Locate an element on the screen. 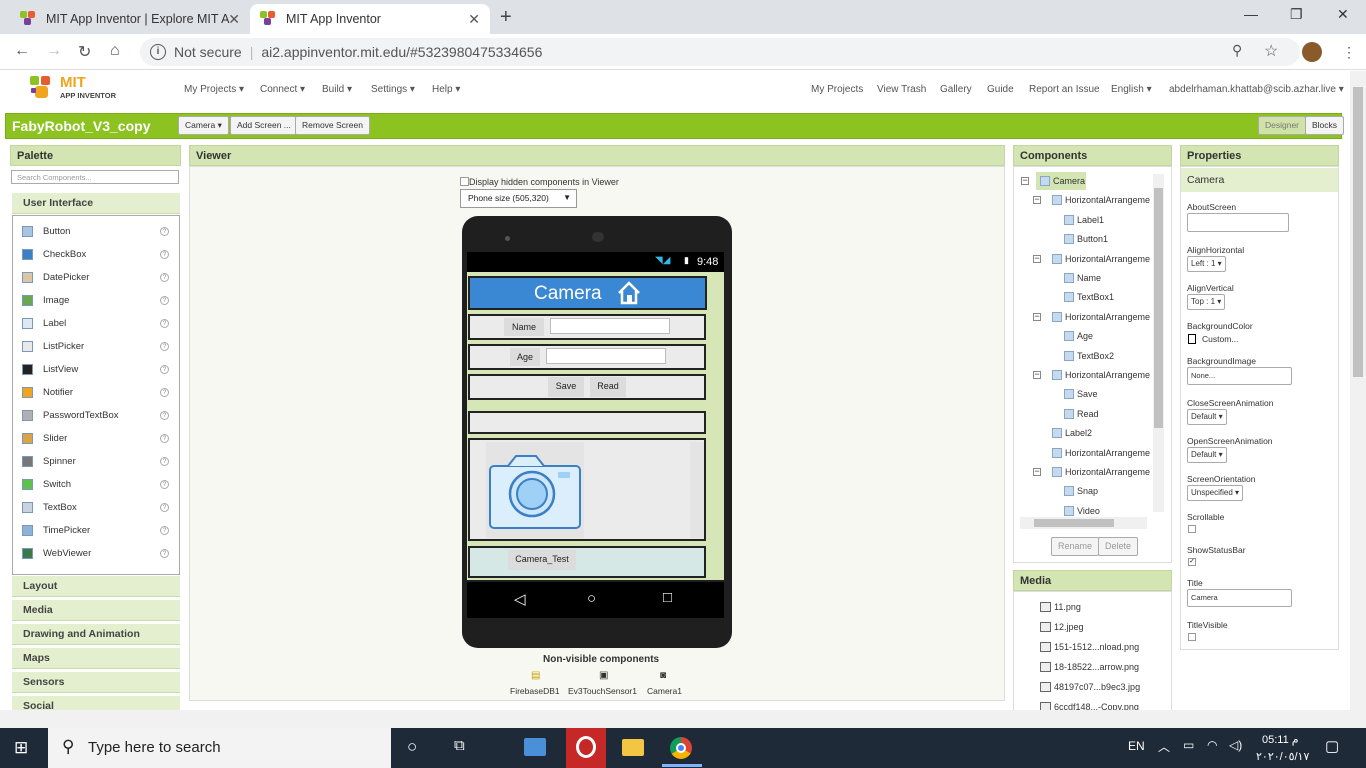  palette-item-datepicker: DatePicker? is located at coordinates (95, 277).